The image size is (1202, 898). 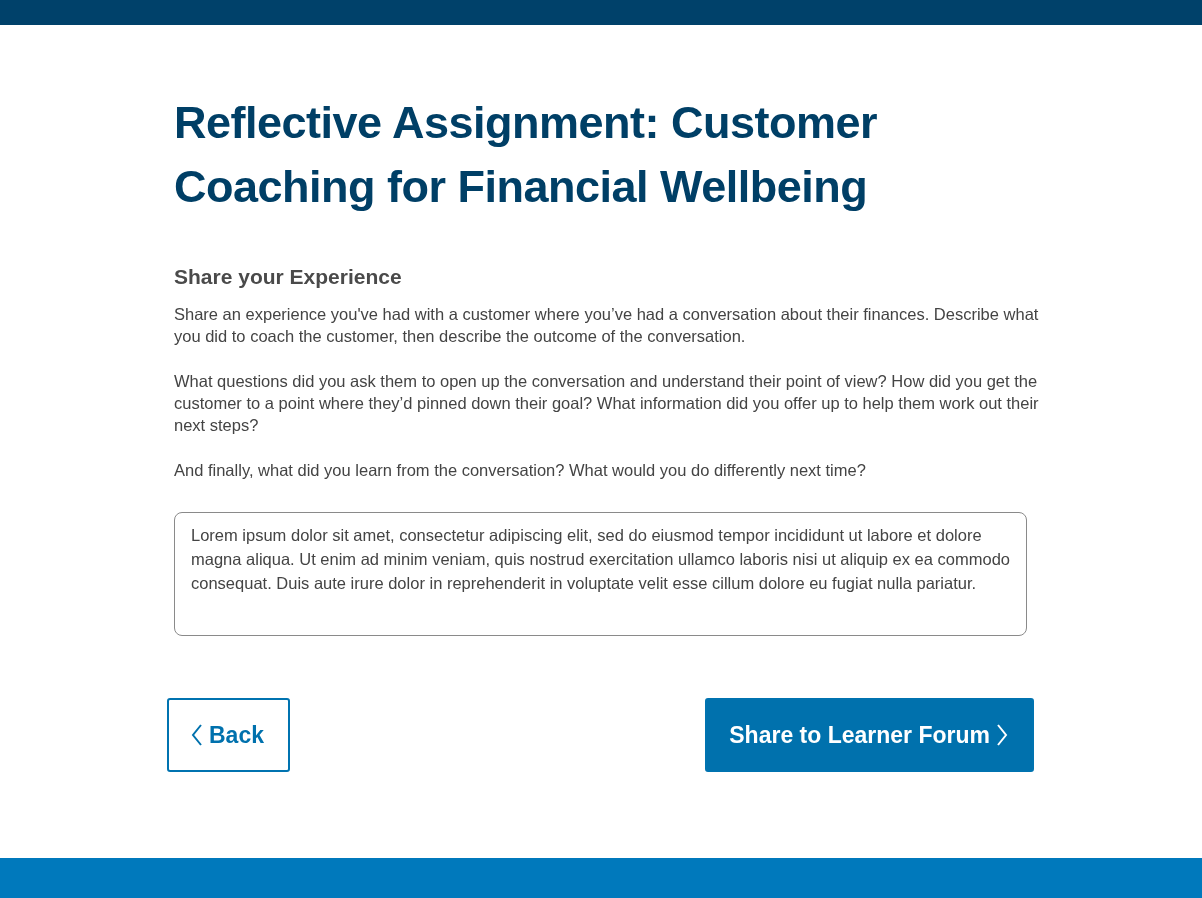 What do you see at coordinates (607, 325) in the screenshot?
I see `instruction-paragraph: Share an experience you've had with a customer where you’ve had a conversation about their finances. Describe what you did to coach the customer, then describe the outcome of the conversation.` at bounding box center [607, 325].